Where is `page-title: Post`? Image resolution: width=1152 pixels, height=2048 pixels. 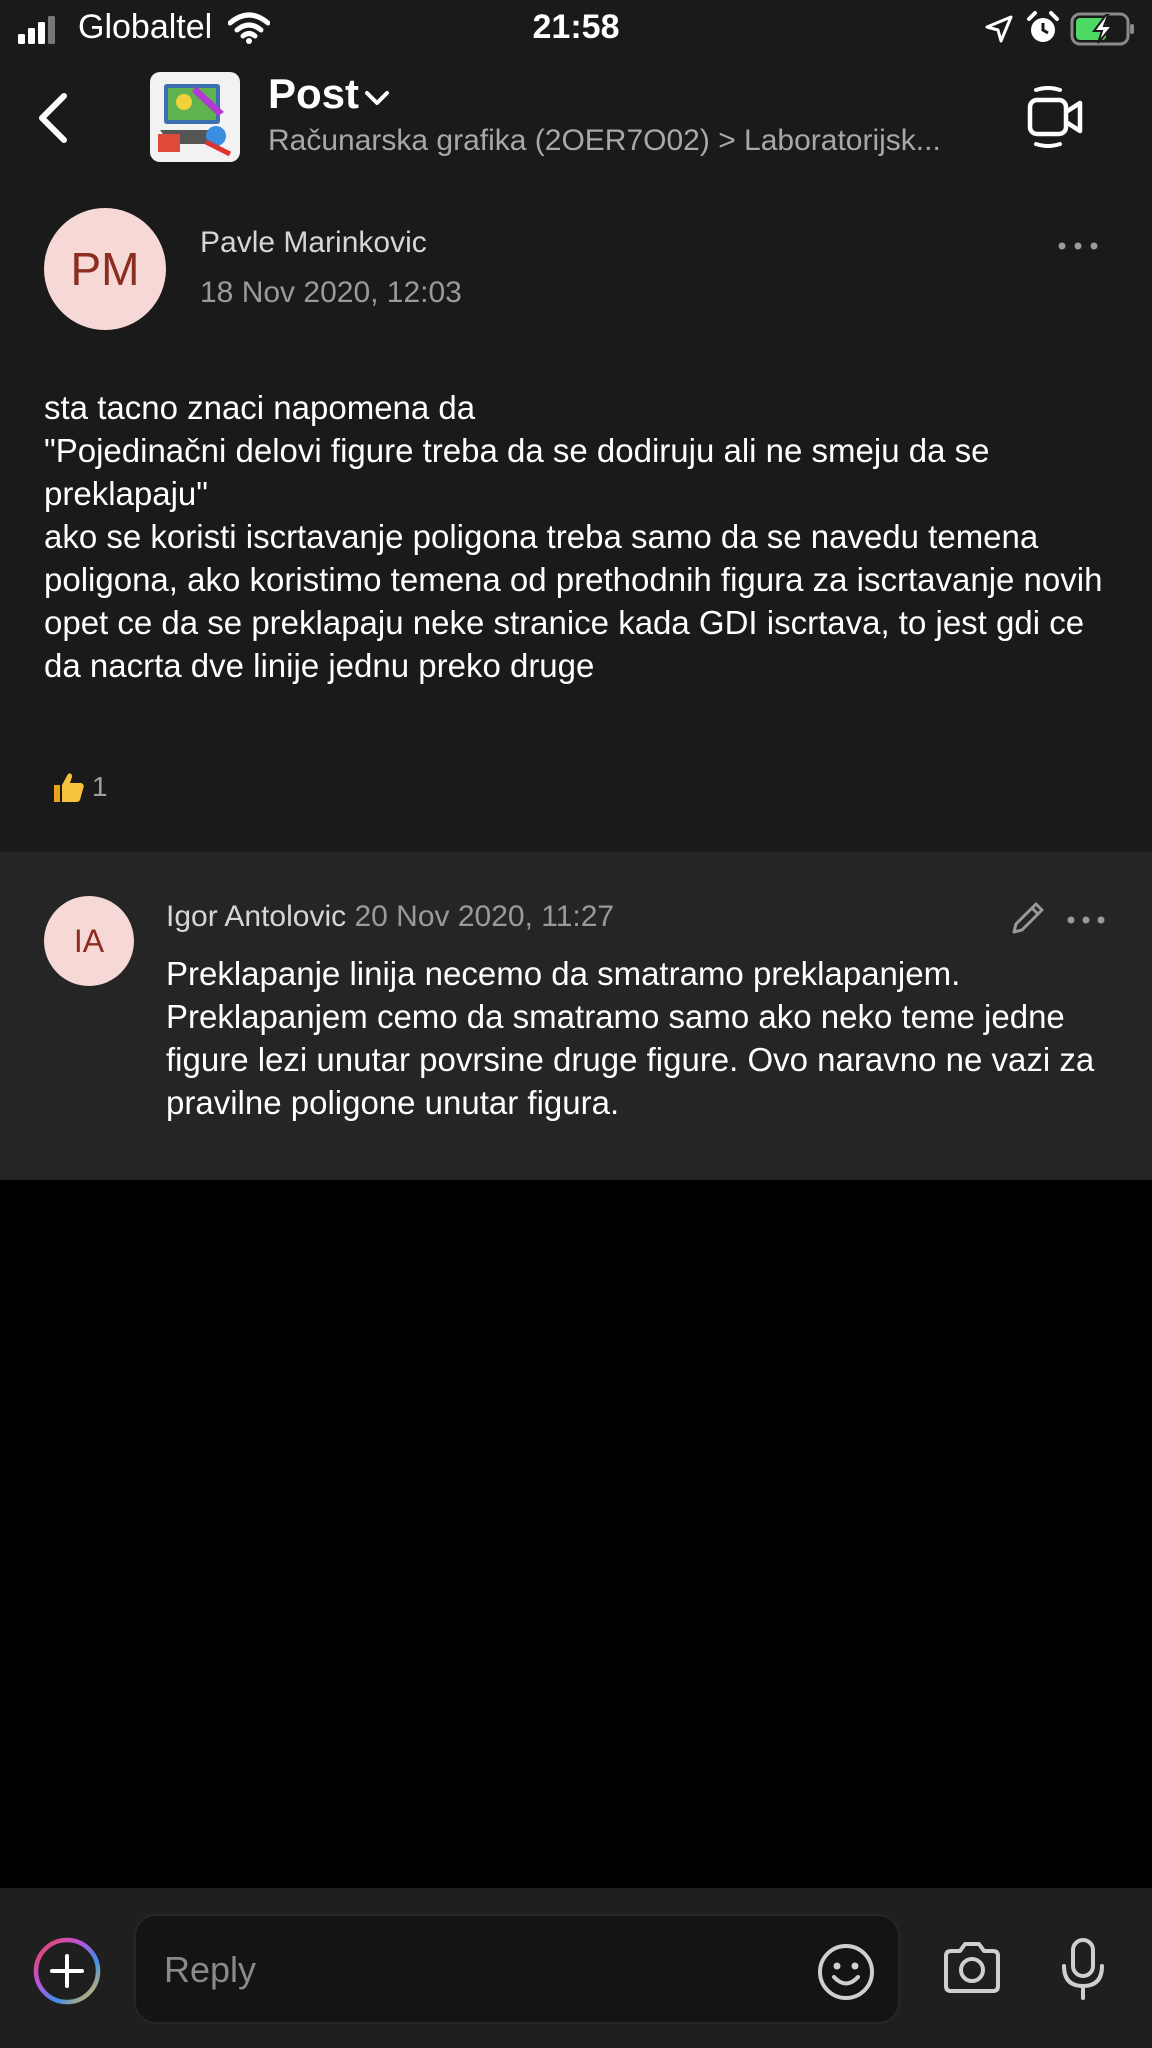
page-title: Post is located at coordinates (313, 94).